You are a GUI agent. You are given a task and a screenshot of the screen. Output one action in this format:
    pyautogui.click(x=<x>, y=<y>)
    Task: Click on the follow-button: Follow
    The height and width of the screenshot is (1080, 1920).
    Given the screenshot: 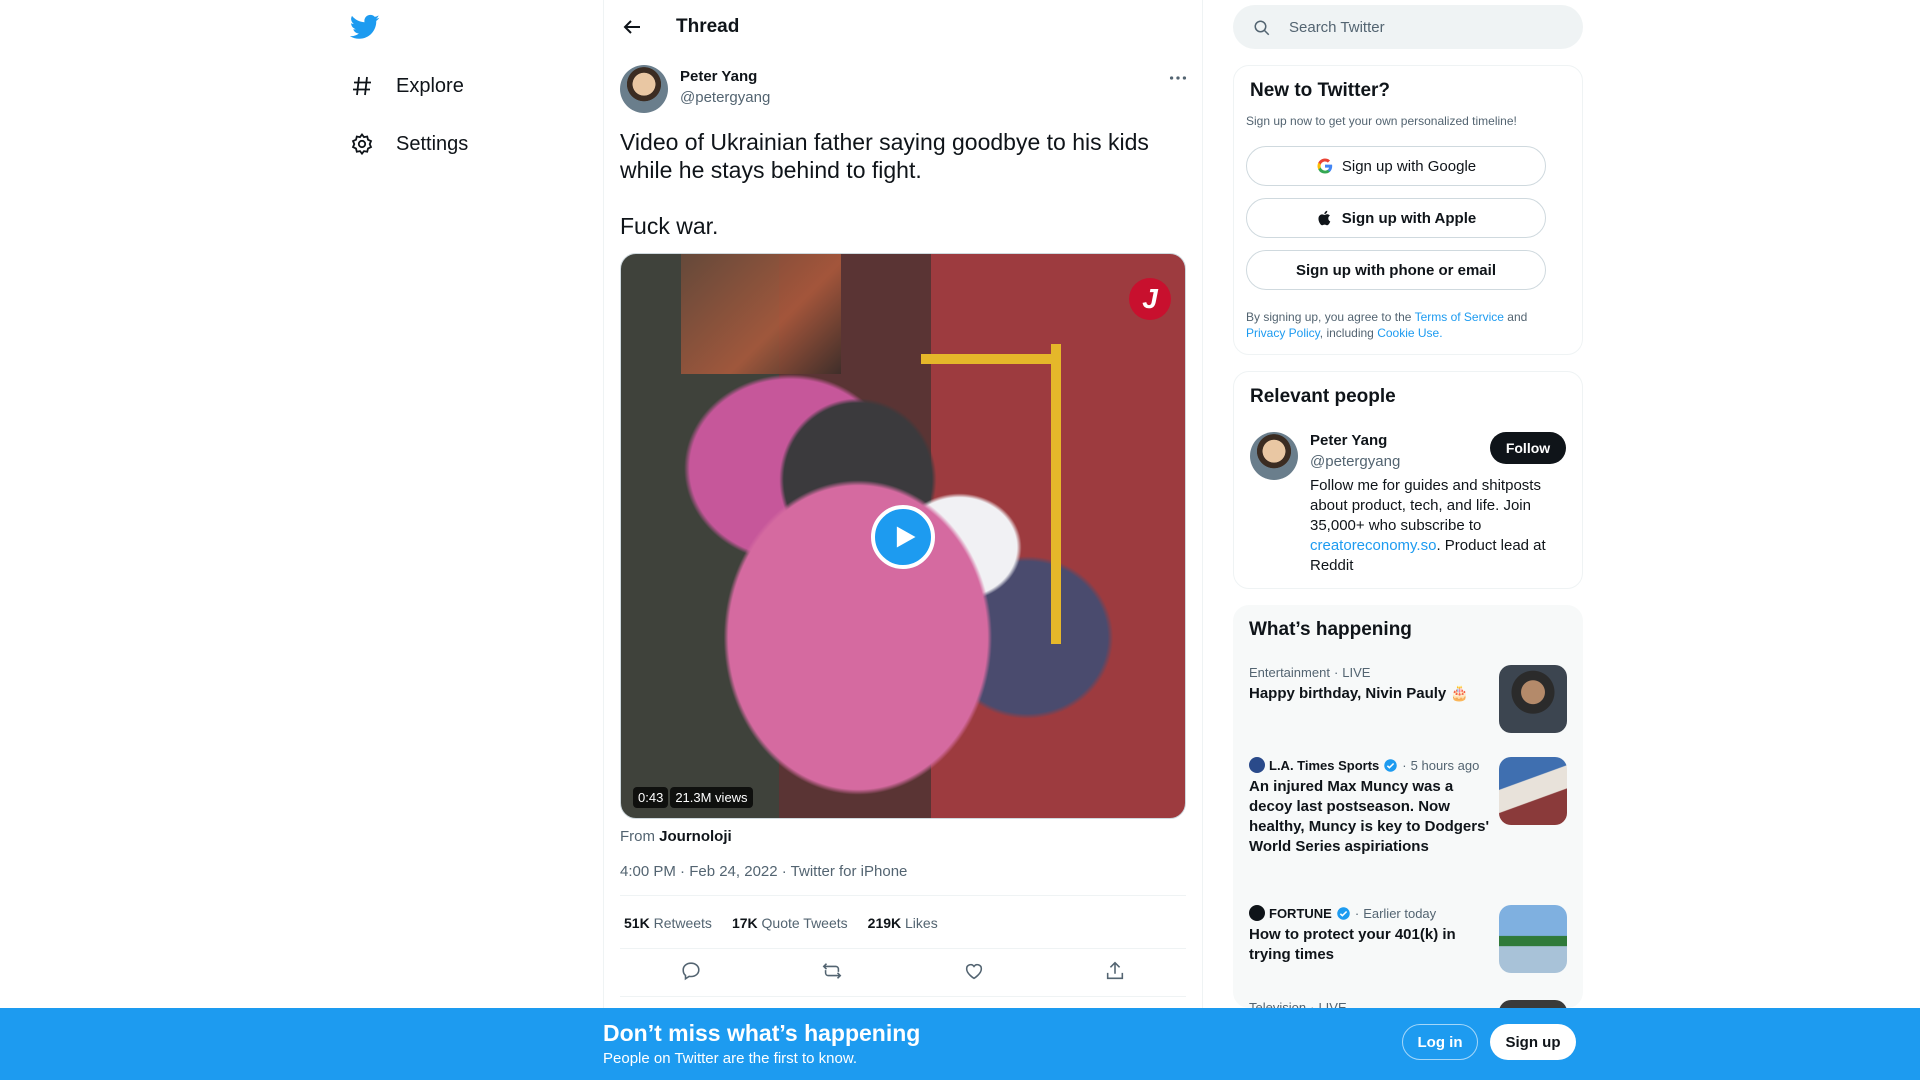 What is the action you would take?
    pyautogui.click(x=1528, y=448)
    